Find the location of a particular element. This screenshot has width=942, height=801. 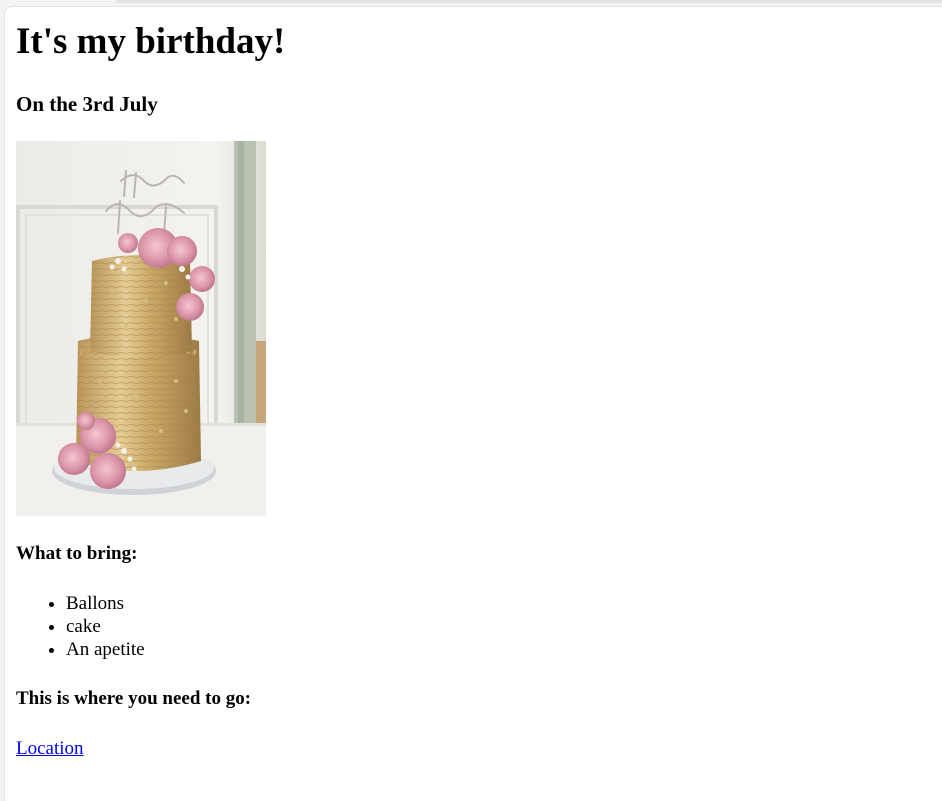

event-date: On the 3rd July is located at coordinates (87, 104).